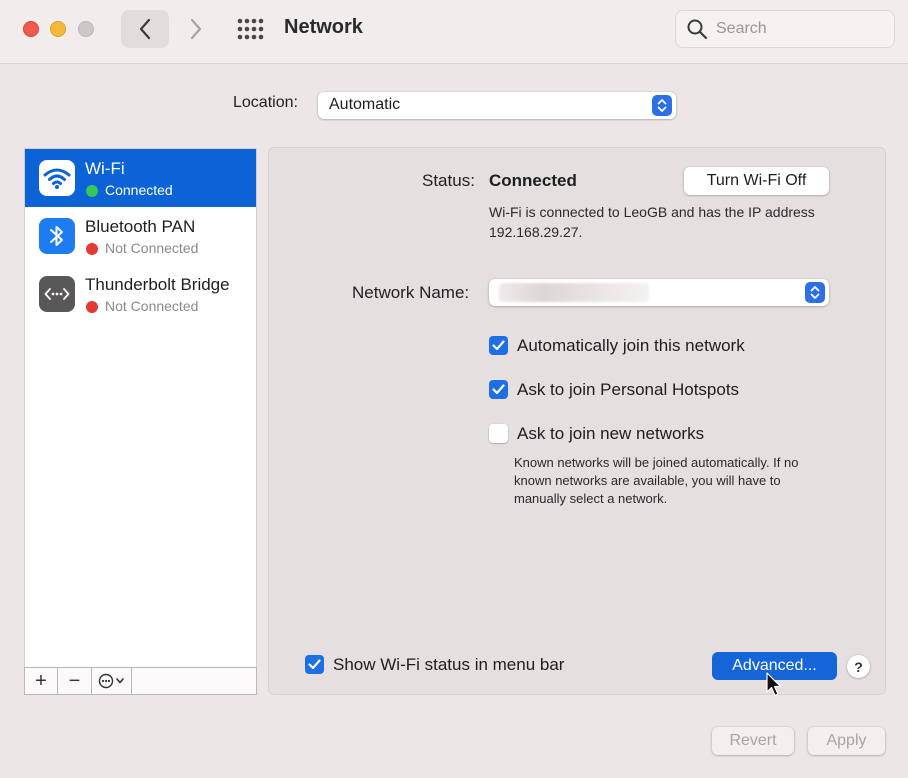 Image resolution: width=908 pixels, height=778 pixels. I want to click on personal-hotspots-checkbox, so click(498, 389).